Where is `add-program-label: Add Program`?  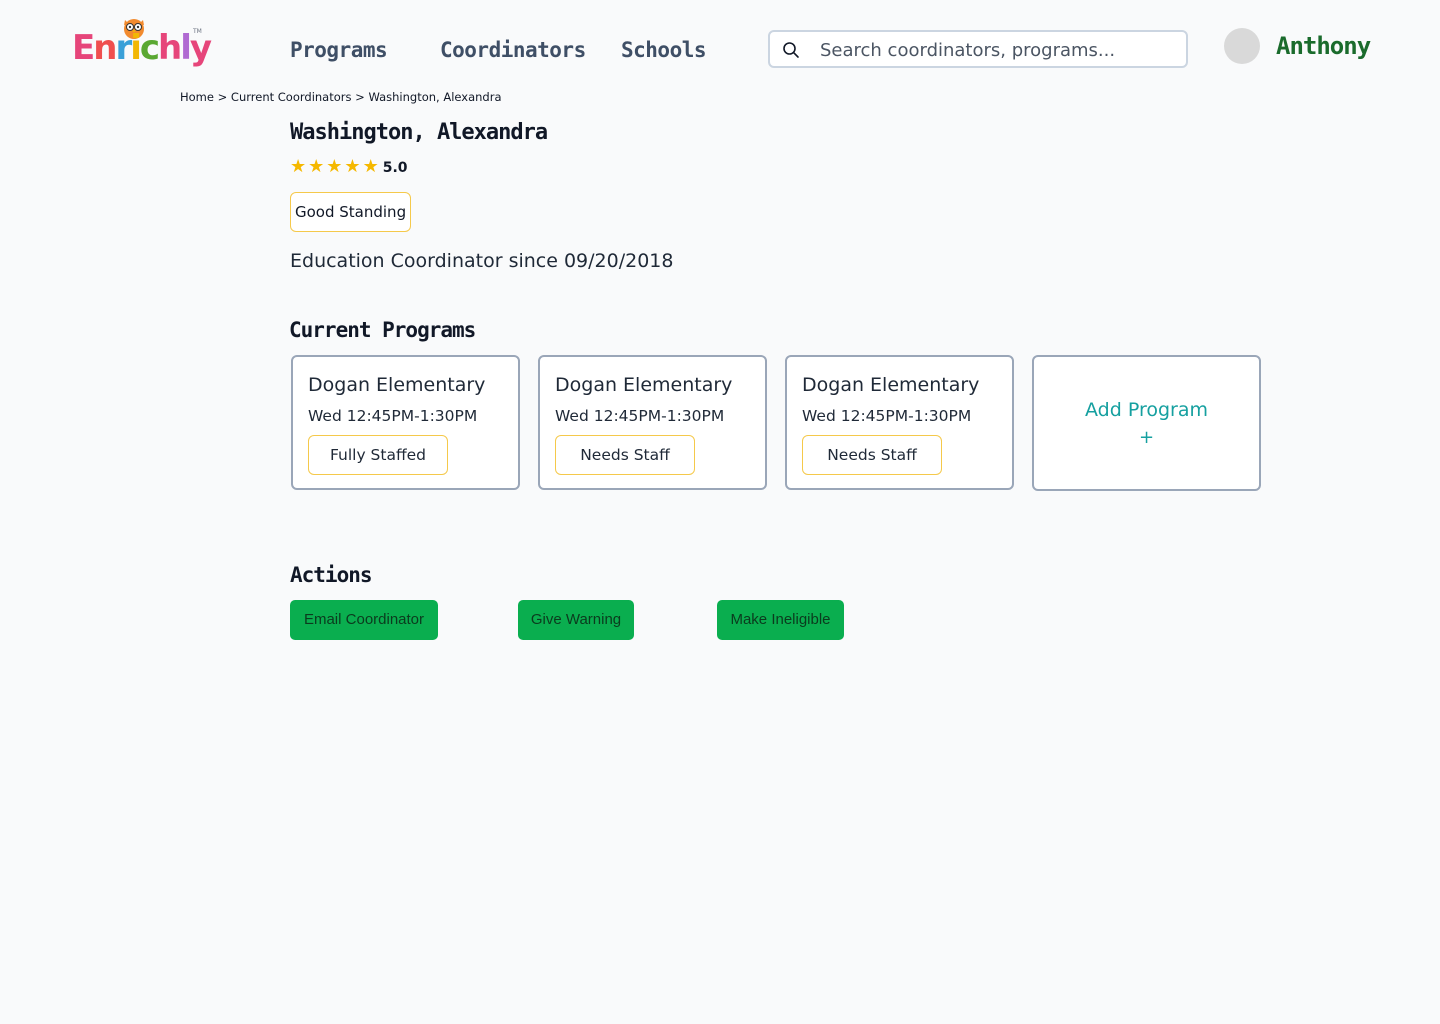
add-program-label: Add Program is located at coordinates (1146, 410).